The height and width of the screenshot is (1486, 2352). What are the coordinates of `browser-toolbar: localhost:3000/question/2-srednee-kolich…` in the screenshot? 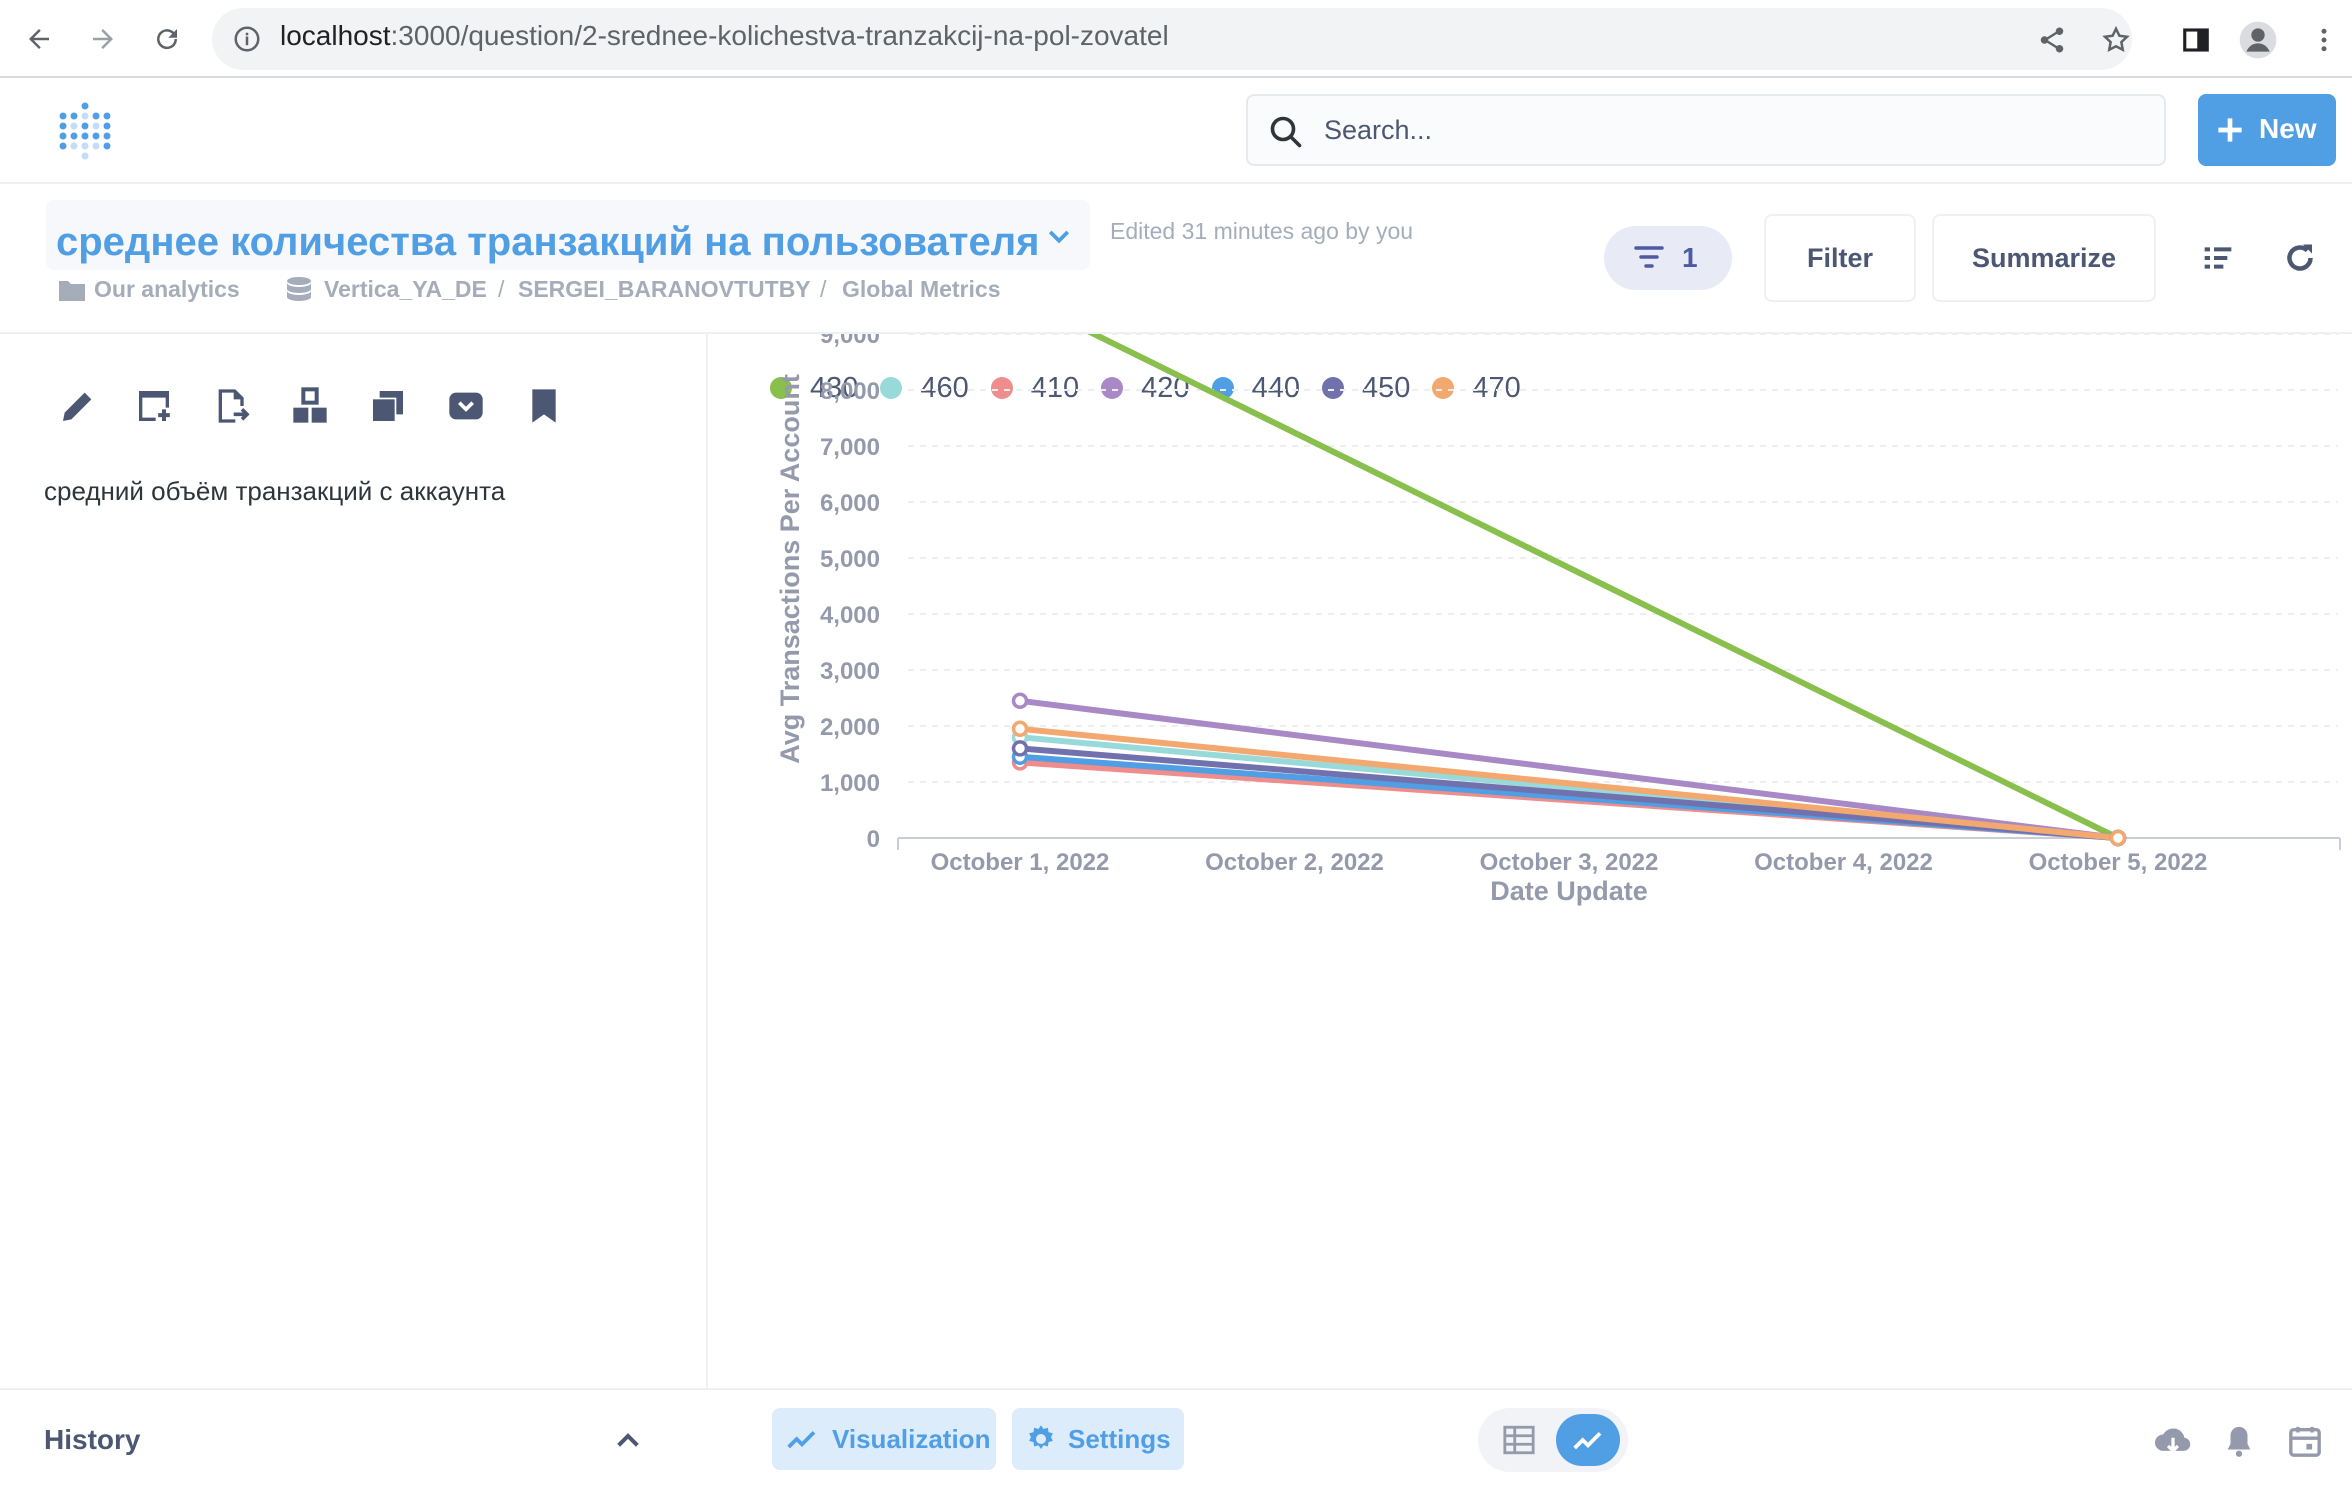 It's located at (1176, 39).